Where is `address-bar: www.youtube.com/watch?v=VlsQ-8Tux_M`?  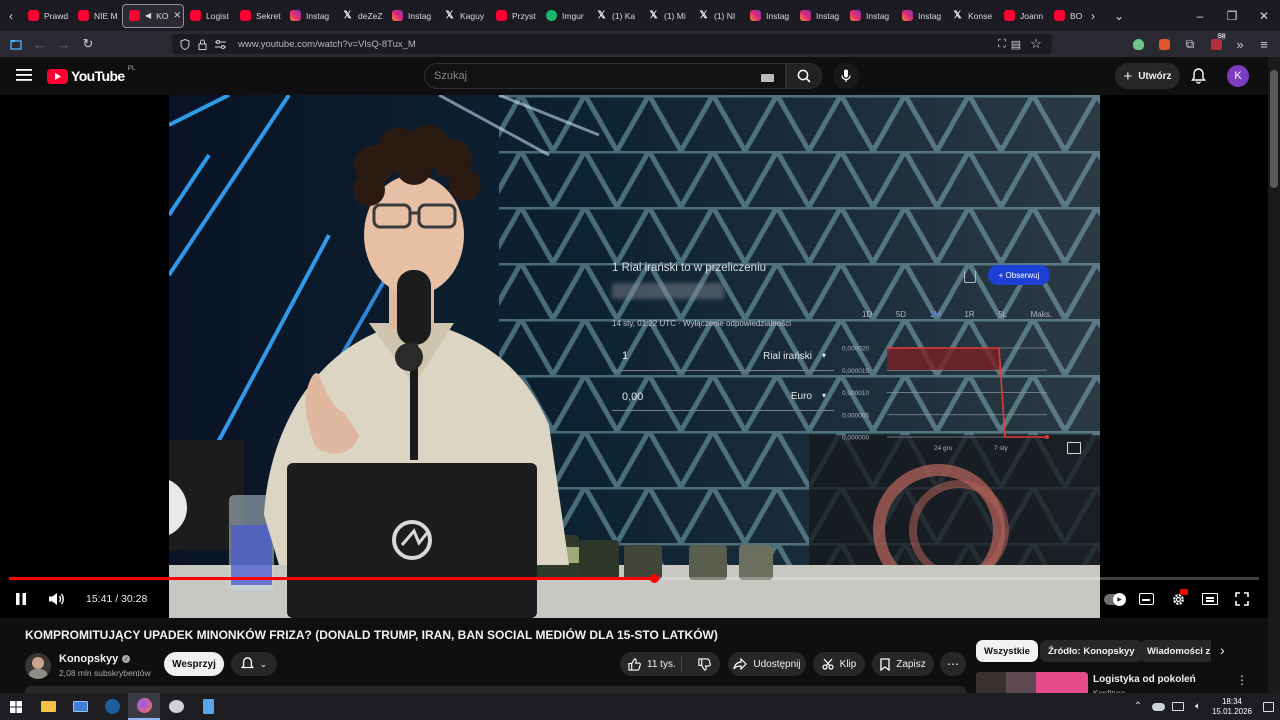 address-bar: www.youtube.com/watch?v=VlsQ-8Tux_M is located at coordinates (612, 44).